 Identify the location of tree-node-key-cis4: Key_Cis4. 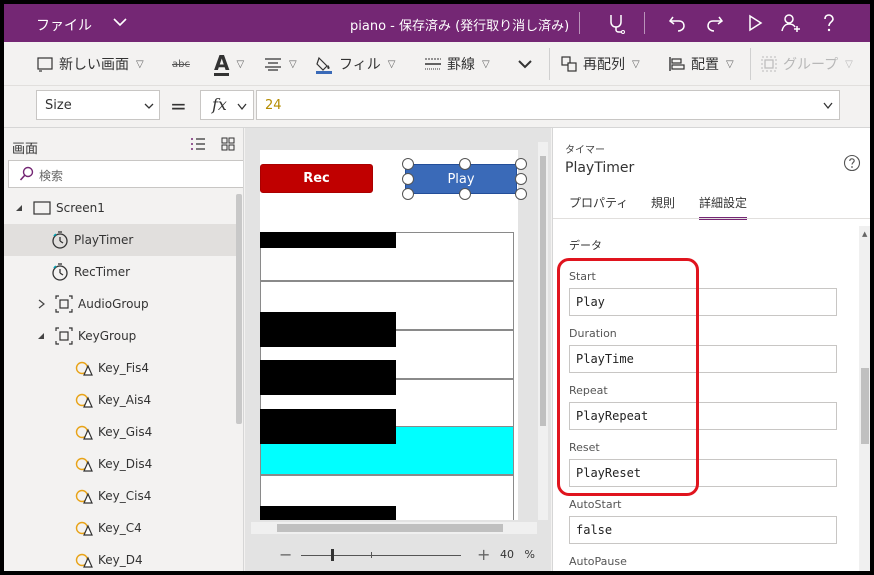
(122, 496).